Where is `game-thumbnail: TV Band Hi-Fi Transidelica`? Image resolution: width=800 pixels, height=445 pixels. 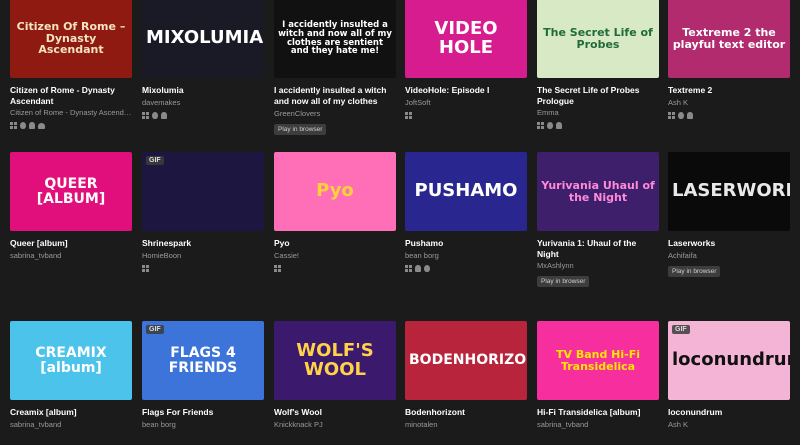 game-thumbnail: TV Band Hi-Fi Transidelica is located at coordinates (598, 360).